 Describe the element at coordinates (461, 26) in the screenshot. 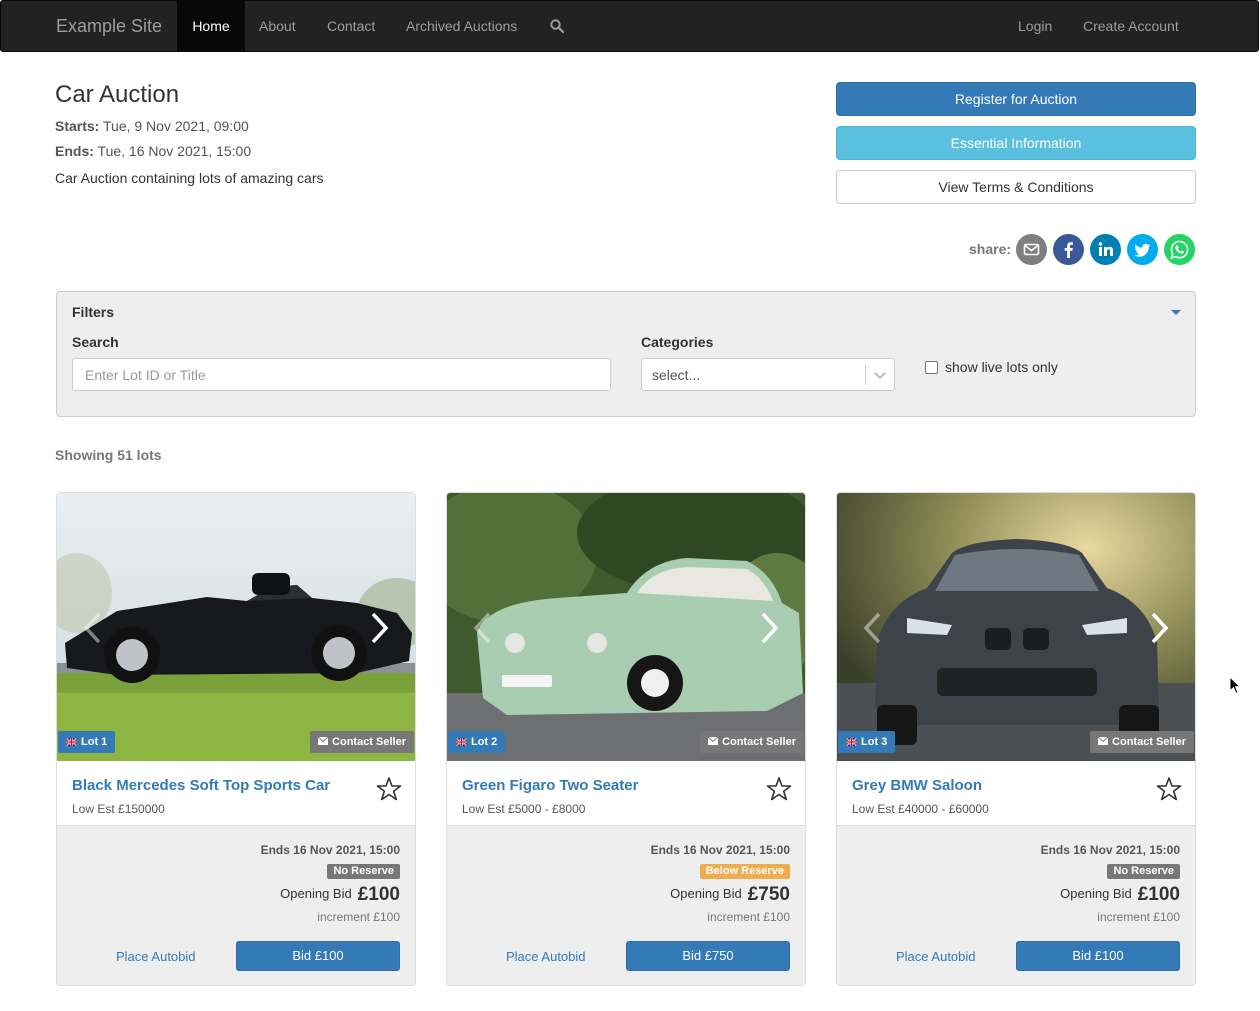

I see `nav-archived-auctions: Archived Auctions` at that location.